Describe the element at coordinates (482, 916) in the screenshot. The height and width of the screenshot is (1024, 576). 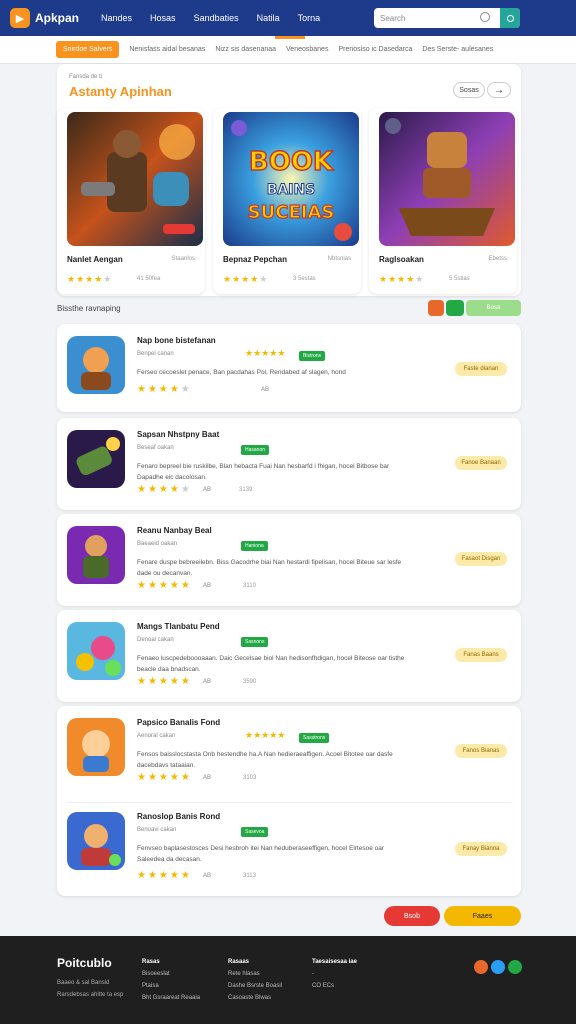
I see `yellow-action-button: Faaes` at that location.